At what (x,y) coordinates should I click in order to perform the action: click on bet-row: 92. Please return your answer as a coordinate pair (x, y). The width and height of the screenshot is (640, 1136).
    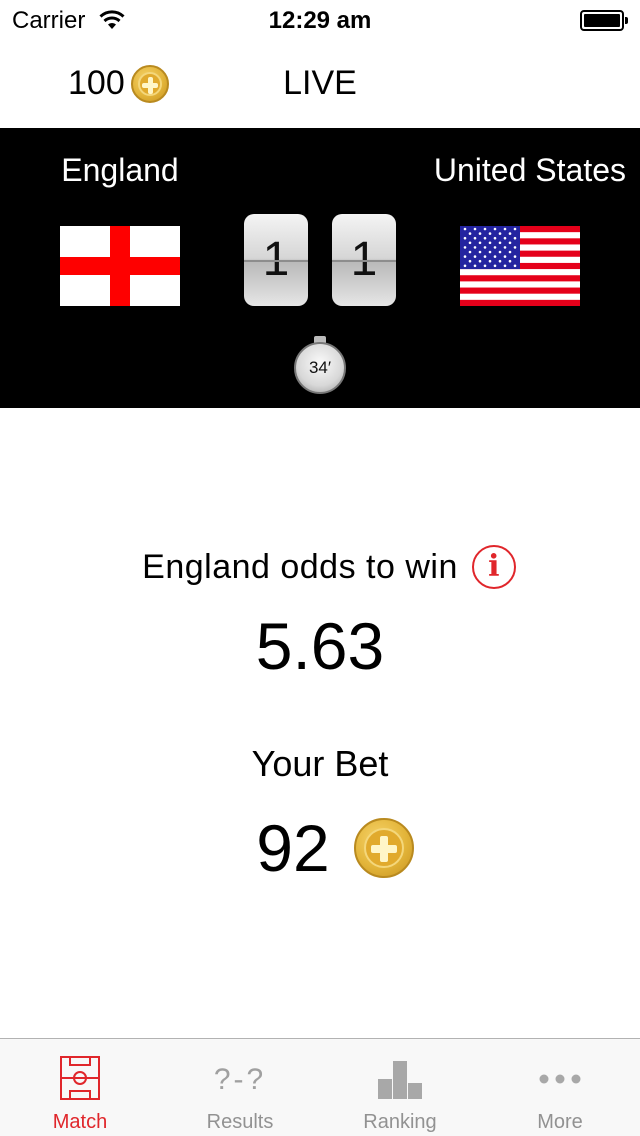
    Looking at the image, I should click on (320, 848).